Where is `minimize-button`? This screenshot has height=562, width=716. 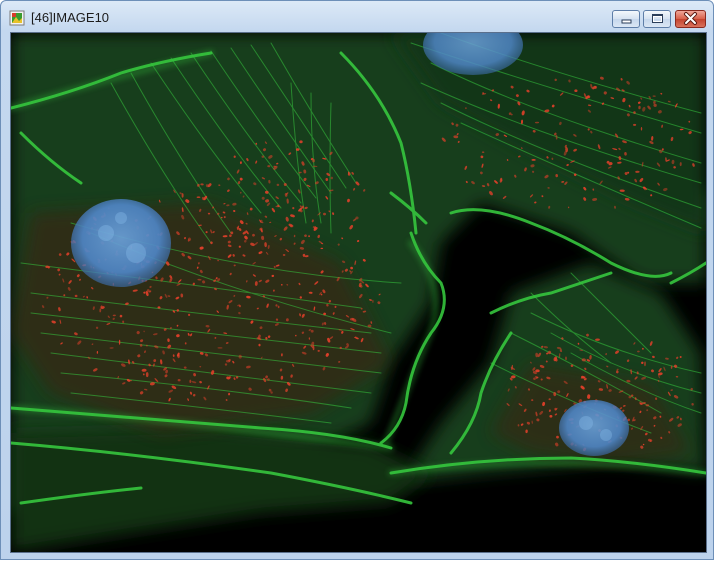 minimize-button is located at coordinates (626, 19).